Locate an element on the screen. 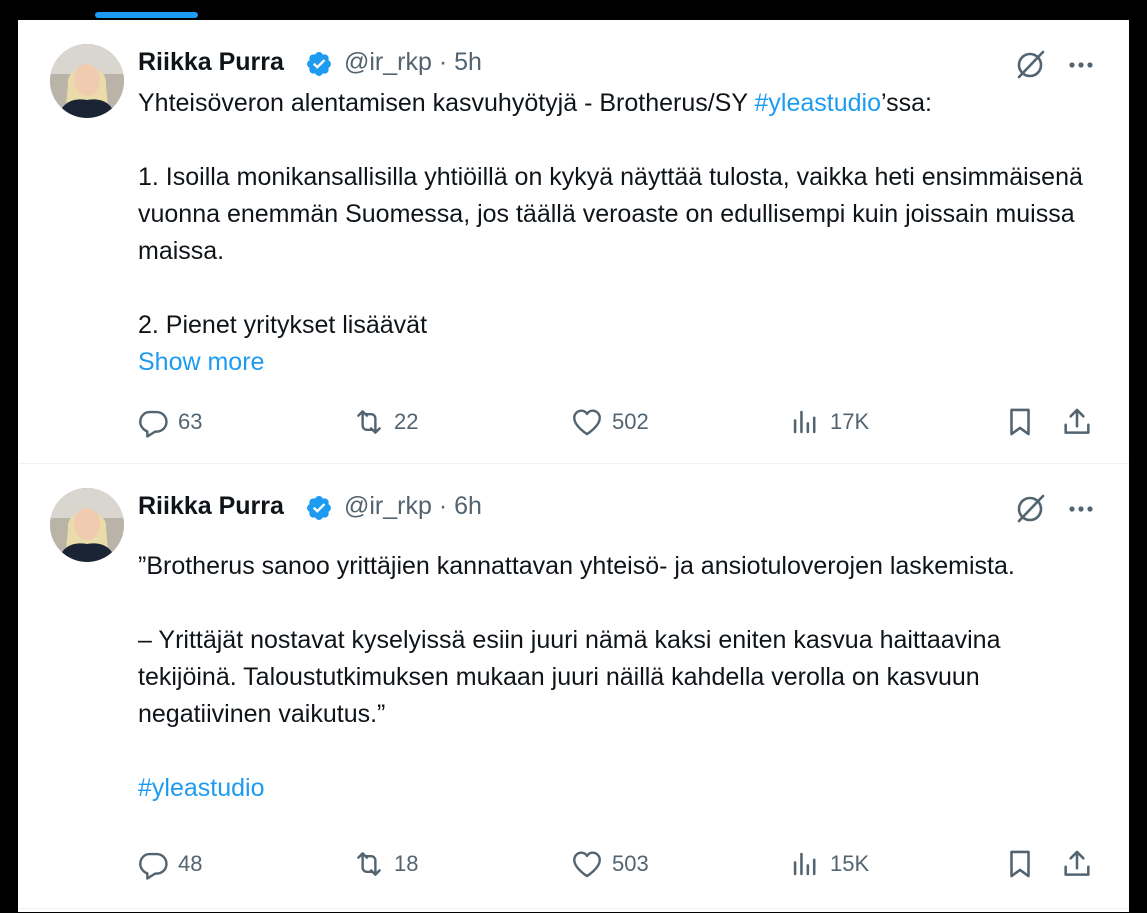 Image resolution: width=1147 pixels, height=913 pixels. reply-button: 48 is located at coordinates (169, 864).